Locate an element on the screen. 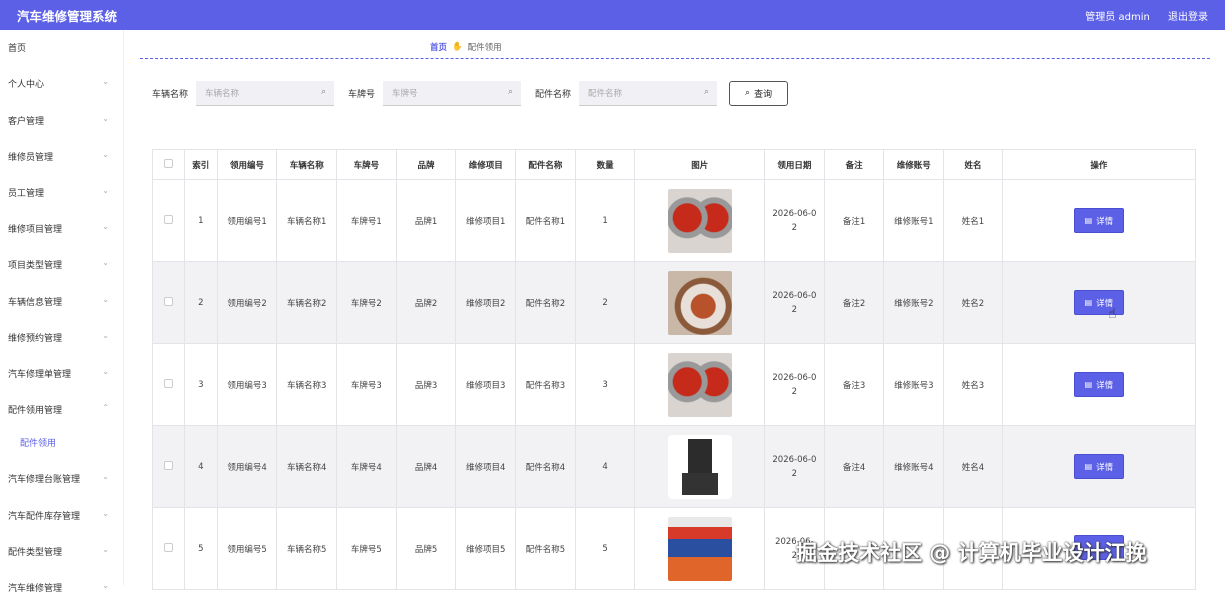 The width and height of the screenshot is (1225, 597). cell-plate: 车牌号1 is located at coordinates (366, 220).